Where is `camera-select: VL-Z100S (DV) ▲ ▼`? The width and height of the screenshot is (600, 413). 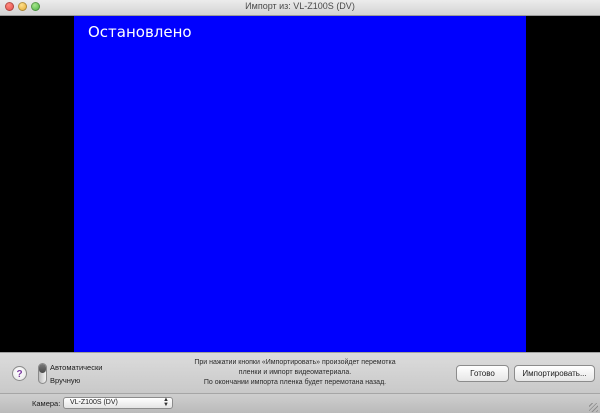 camera-select: VL-Z100S (DV) ▲ ▼ is located at coordinates (118, 403).